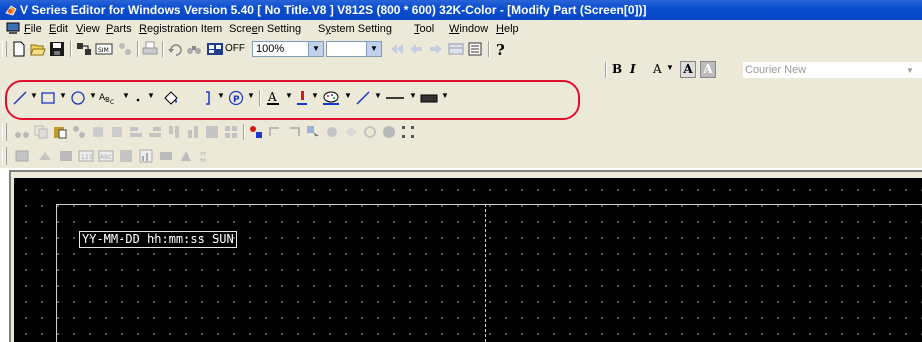 Image resolution: width=922 pixels, height=342 pixels. I want to click on grid-state-label: OFF, so click(235, 48).